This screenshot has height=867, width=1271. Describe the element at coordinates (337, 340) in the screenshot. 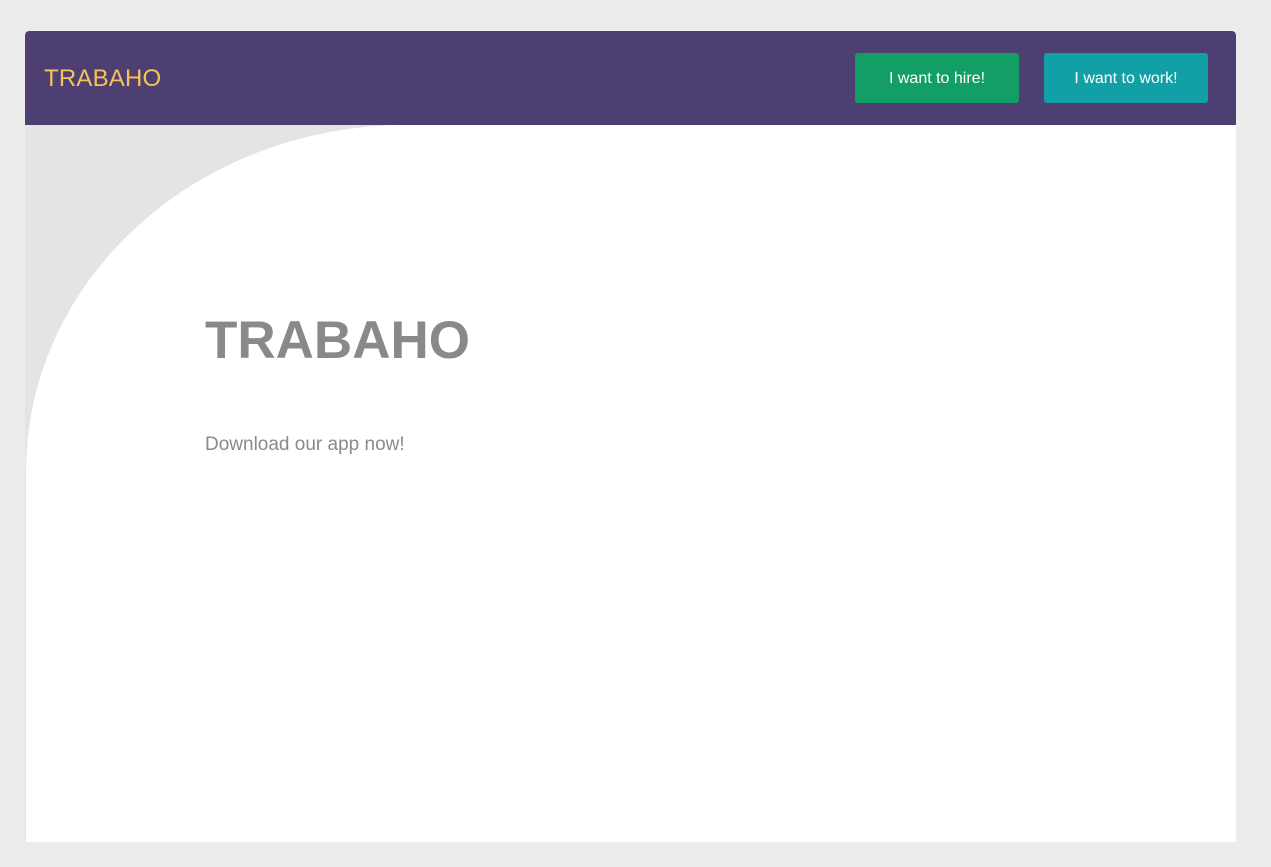

I see `hero-title: TRABAHO` at that location.